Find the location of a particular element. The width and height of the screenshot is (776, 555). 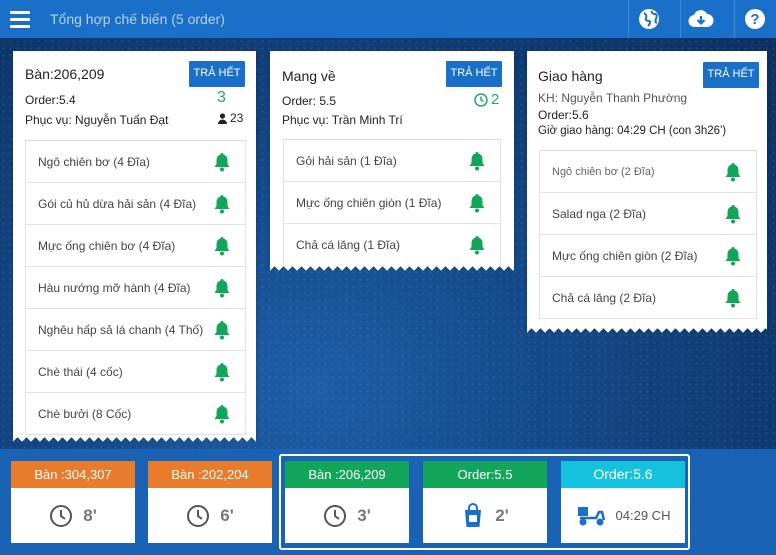

item-name: Chả cá lăng (2 Đĩa) is located at coordinates (604, 297).